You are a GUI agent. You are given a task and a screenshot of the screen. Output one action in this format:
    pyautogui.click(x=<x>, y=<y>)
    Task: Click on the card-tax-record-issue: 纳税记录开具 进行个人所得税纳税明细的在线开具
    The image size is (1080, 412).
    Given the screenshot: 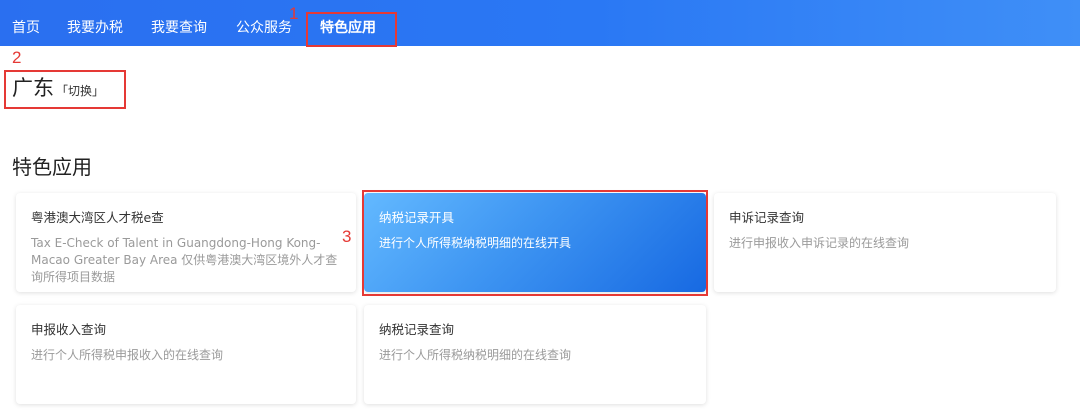 What is the action you would take?
    pyautogui.click(x=535, y=242)
    